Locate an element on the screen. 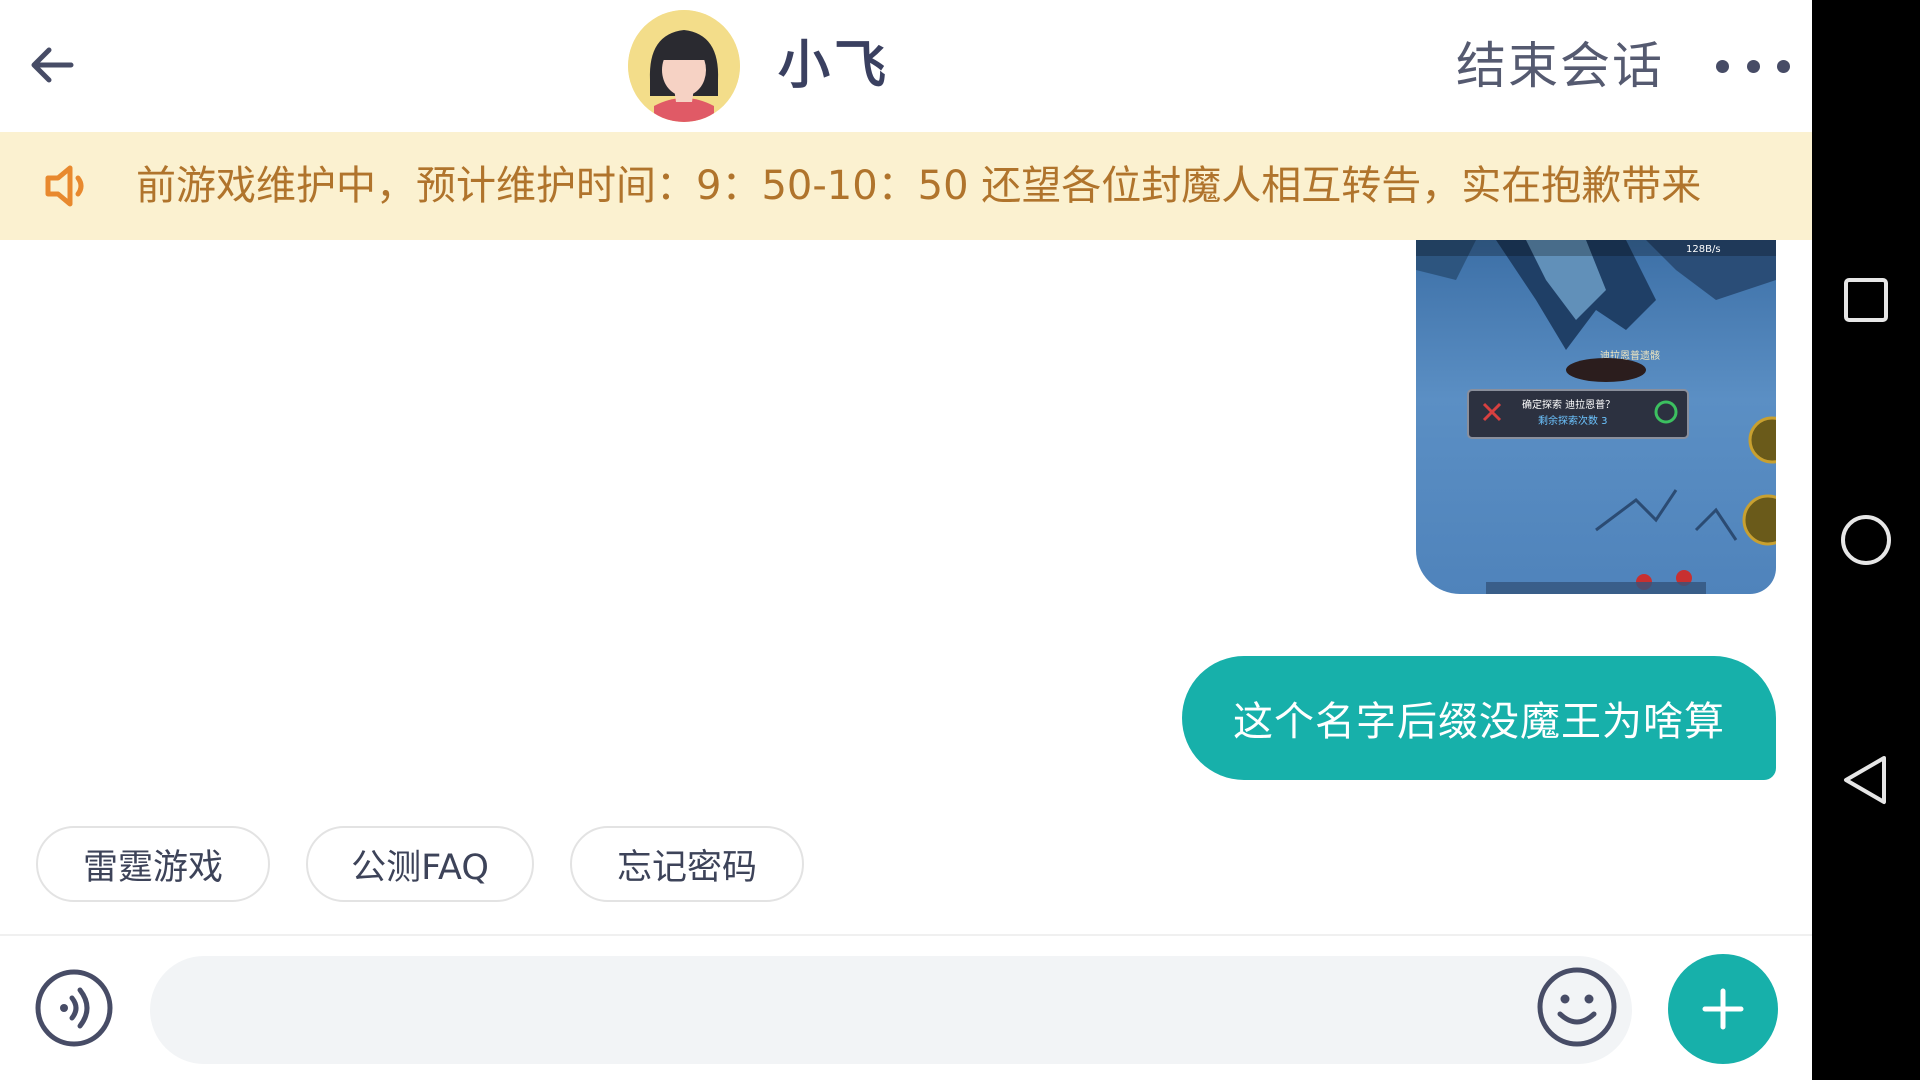 This screenshot has height=1080, width=1920. input-bar is located at coordinates (906, 1007).